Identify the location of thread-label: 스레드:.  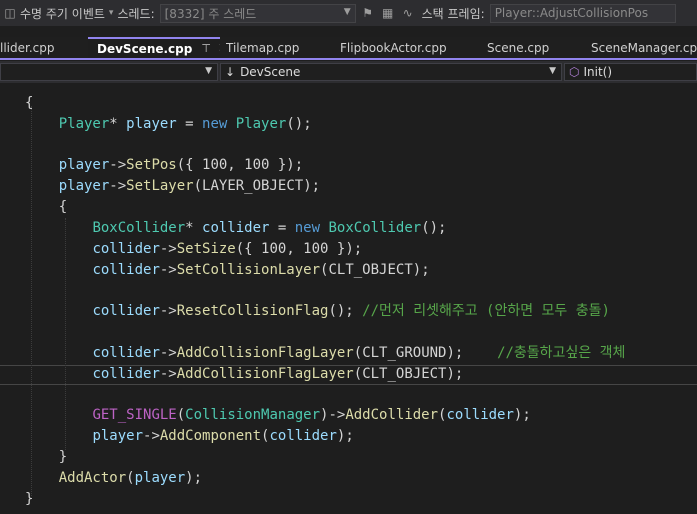
(136, 13).